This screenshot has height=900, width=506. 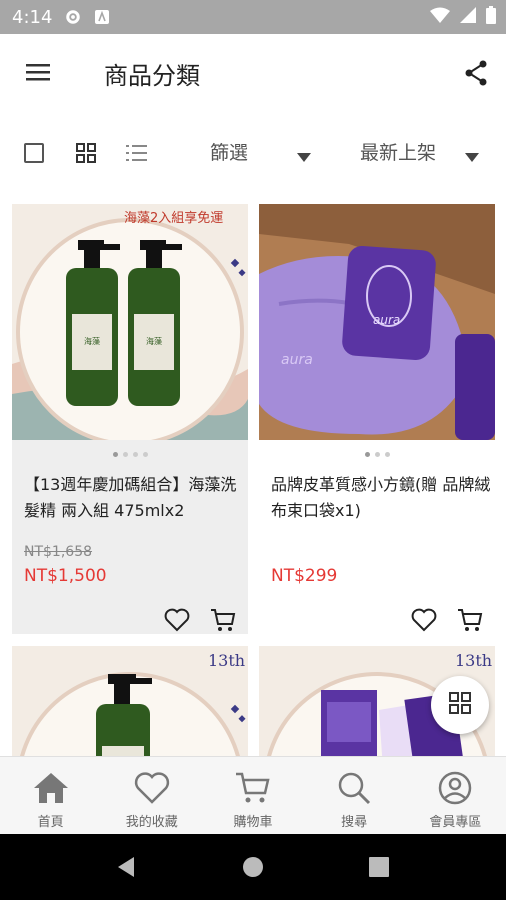 I want to click on grid-view-icon, so click(x=86, y=155).